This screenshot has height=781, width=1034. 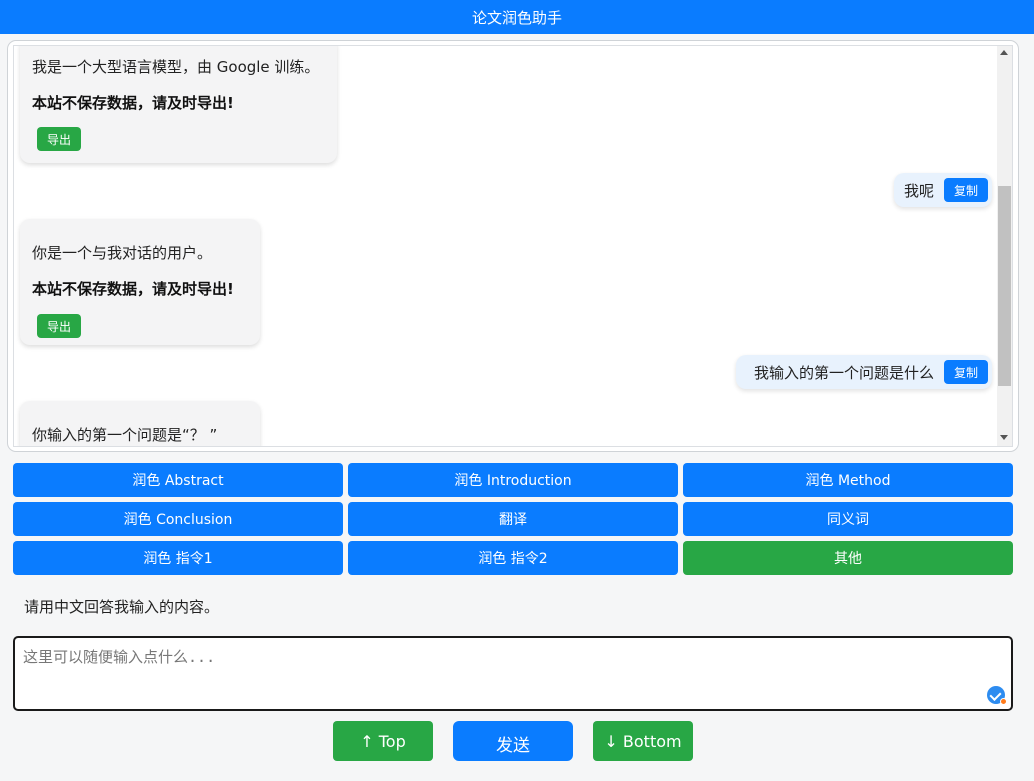 I want to click on user-message: 我输入的第一个问题是什么 复制, so click(x=864, y=372).